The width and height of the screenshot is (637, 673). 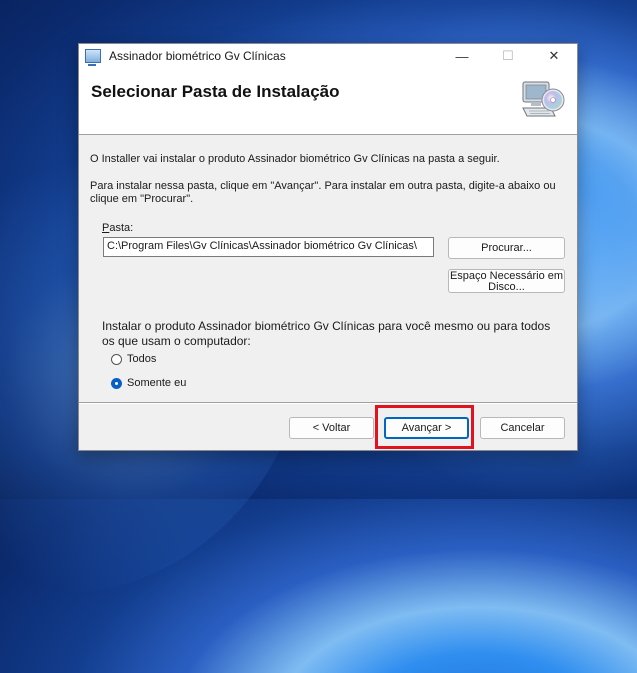 I want to click on next-button-highlight, so click(x=424, y=427).